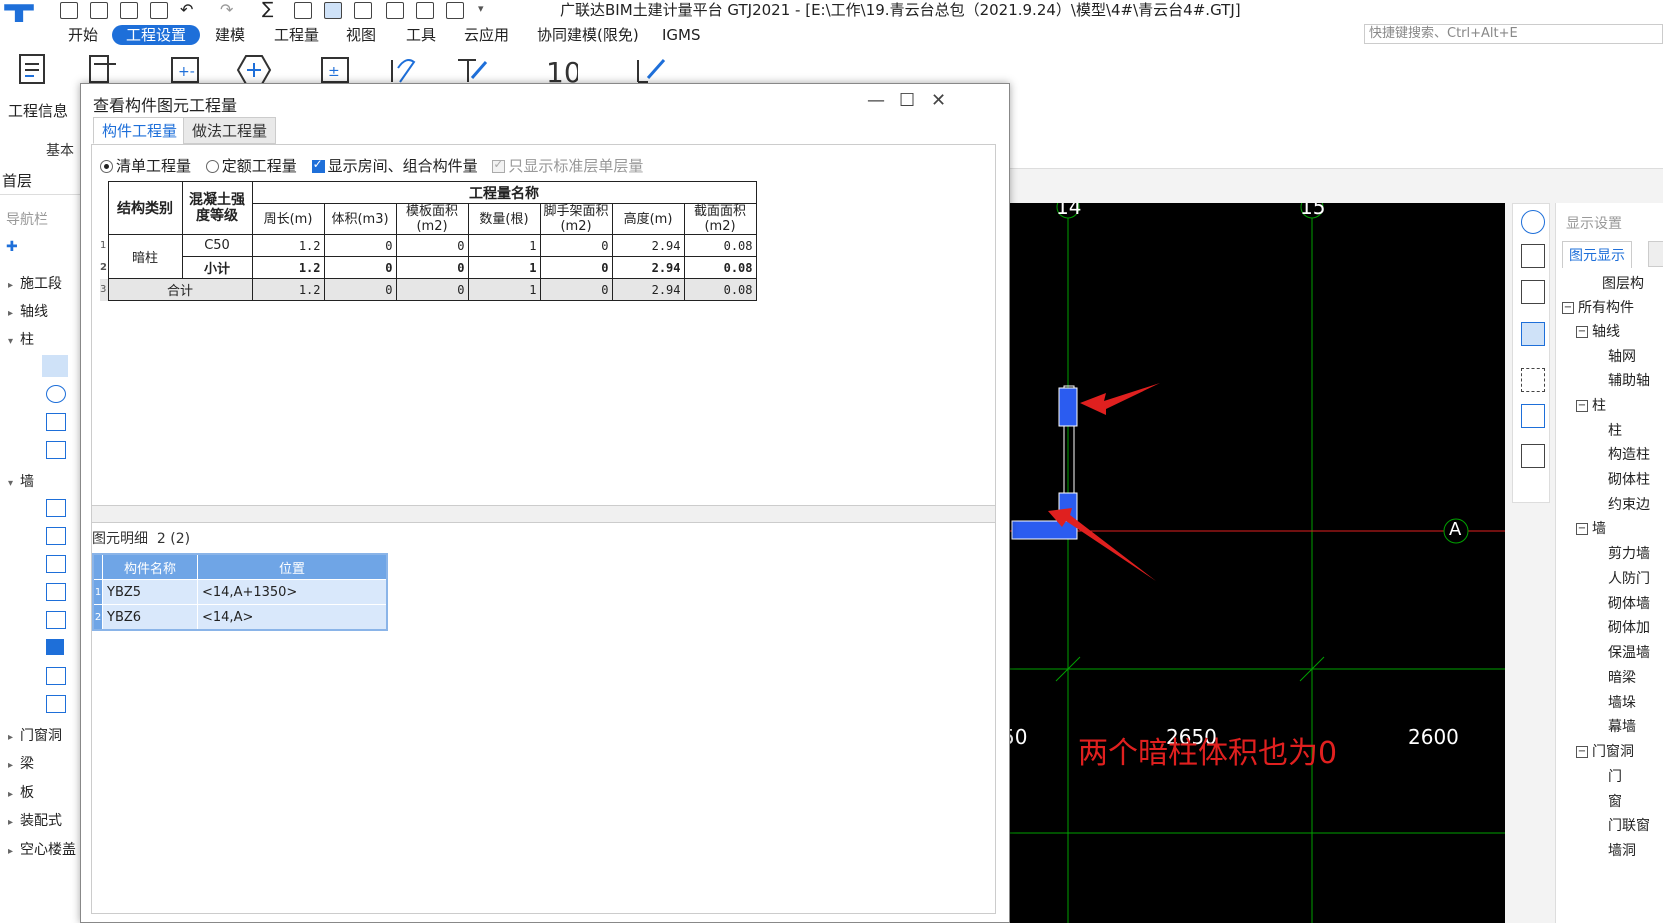 This screenshot has width=1663, height=923. I want to click on box-dropdown-icon, so click(1533, 334).